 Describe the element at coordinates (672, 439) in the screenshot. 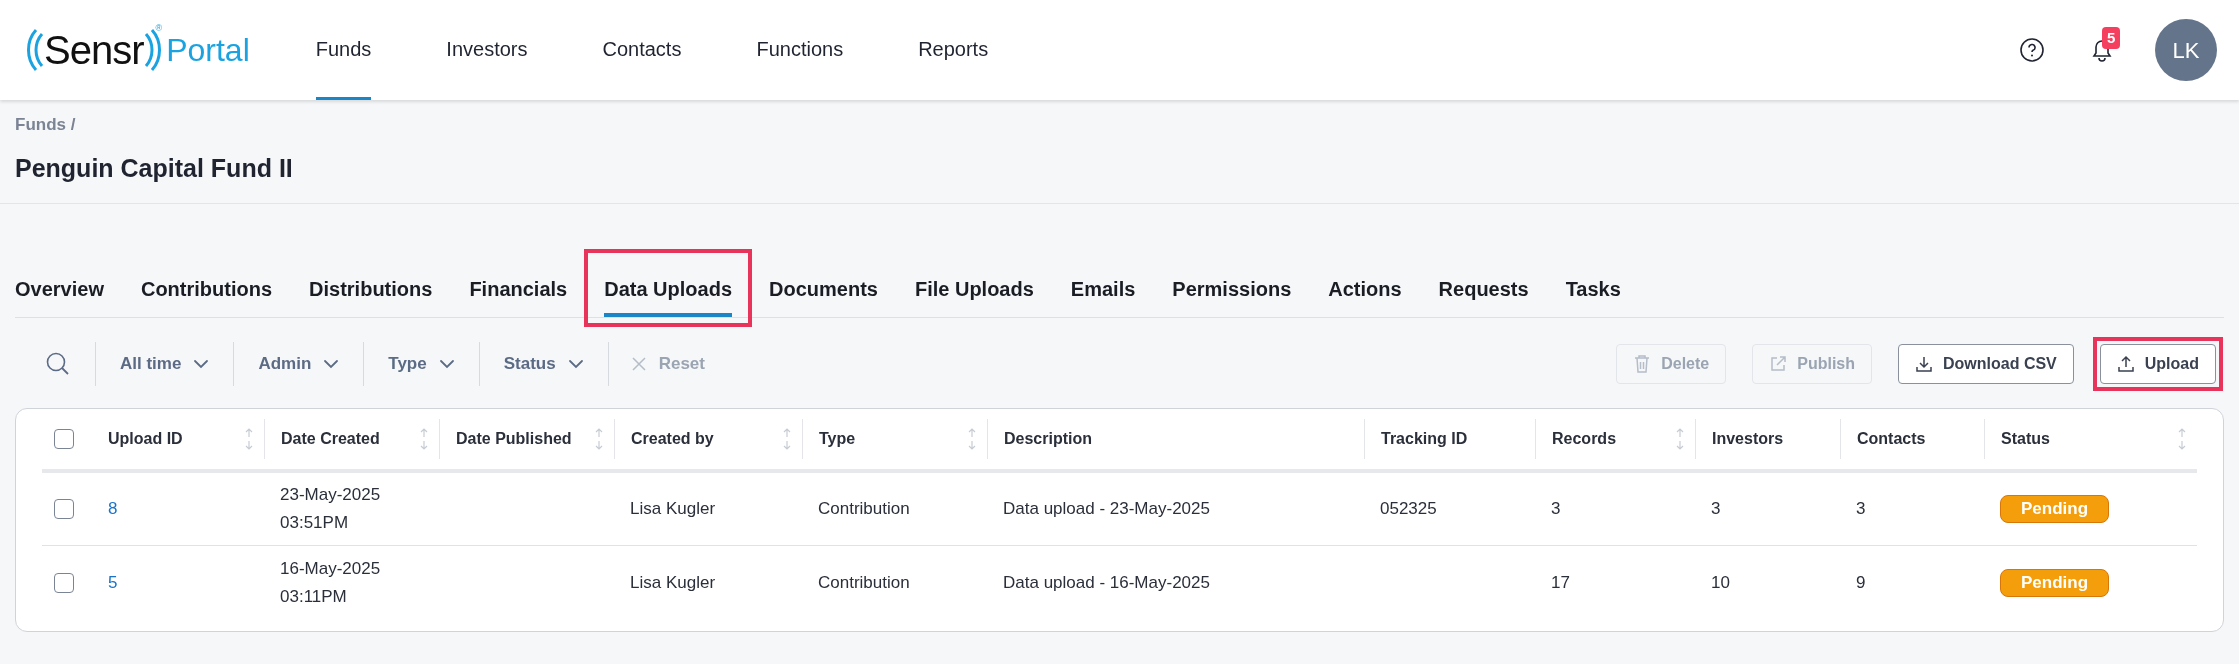

I see `column-header: Created by` at that location.